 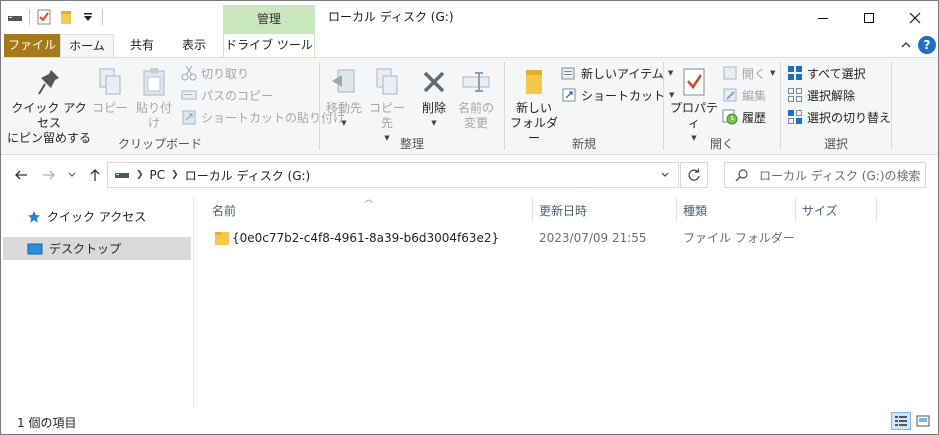 What do you see at coordinates (534, 104) in the screenshot?
I see `new-folder-button: 新しい フォルダー` at bounding box center [534, 104].